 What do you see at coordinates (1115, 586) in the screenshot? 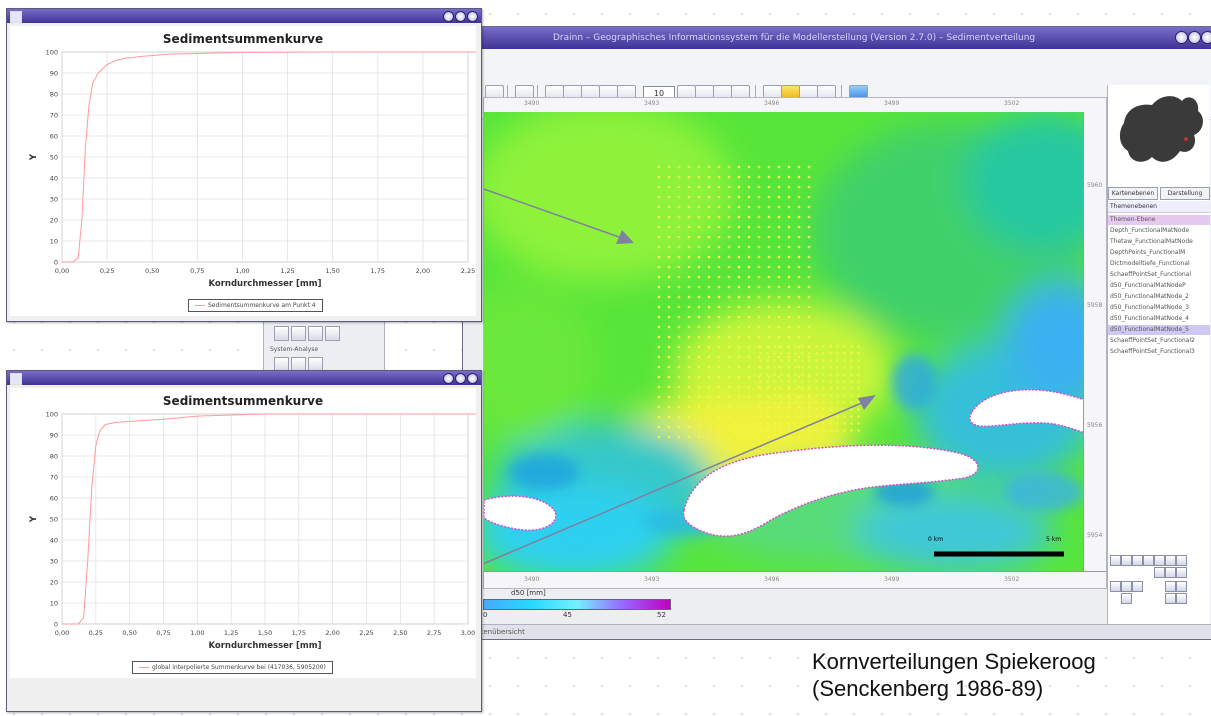
I see `grid-tool-button` at bounding box center [1115, 586].